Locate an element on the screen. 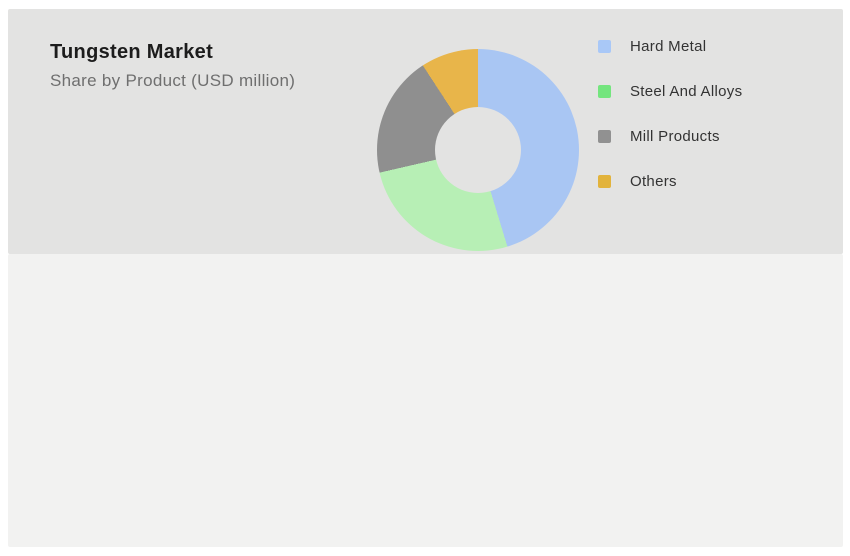 The width and height of the screenshot is (850, 556). legend-item-steel-and-alloys: Steel And Alloys is located at coordinates (670, 91).